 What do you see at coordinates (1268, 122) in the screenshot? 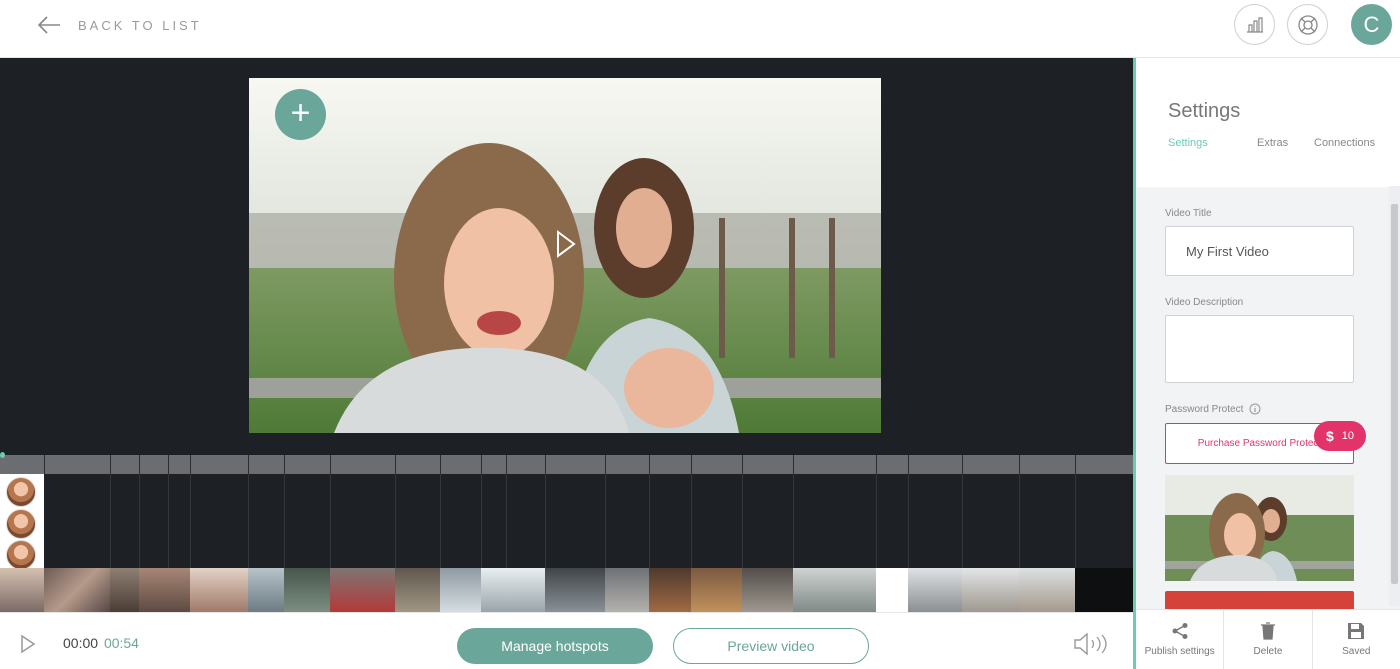
I see `settings-header: Settings Settings Extras Connections` at bounding box center [1268, 122].